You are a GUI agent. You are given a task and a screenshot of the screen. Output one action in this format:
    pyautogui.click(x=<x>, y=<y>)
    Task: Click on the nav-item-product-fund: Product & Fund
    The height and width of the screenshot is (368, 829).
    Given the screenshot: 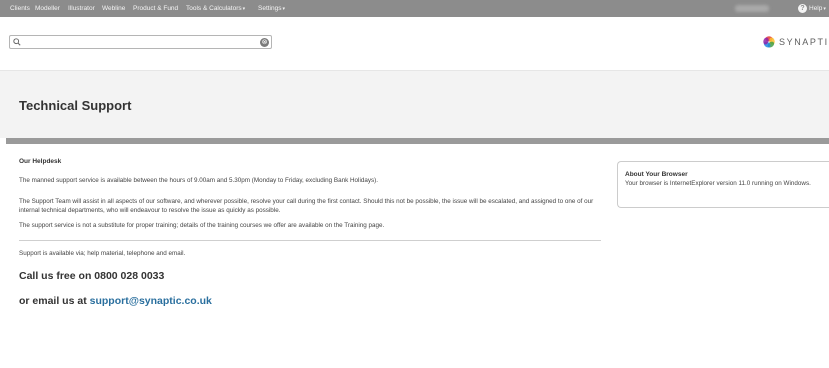 What is the action you would take?
    pyautogui.click(x=155, y=8)
    